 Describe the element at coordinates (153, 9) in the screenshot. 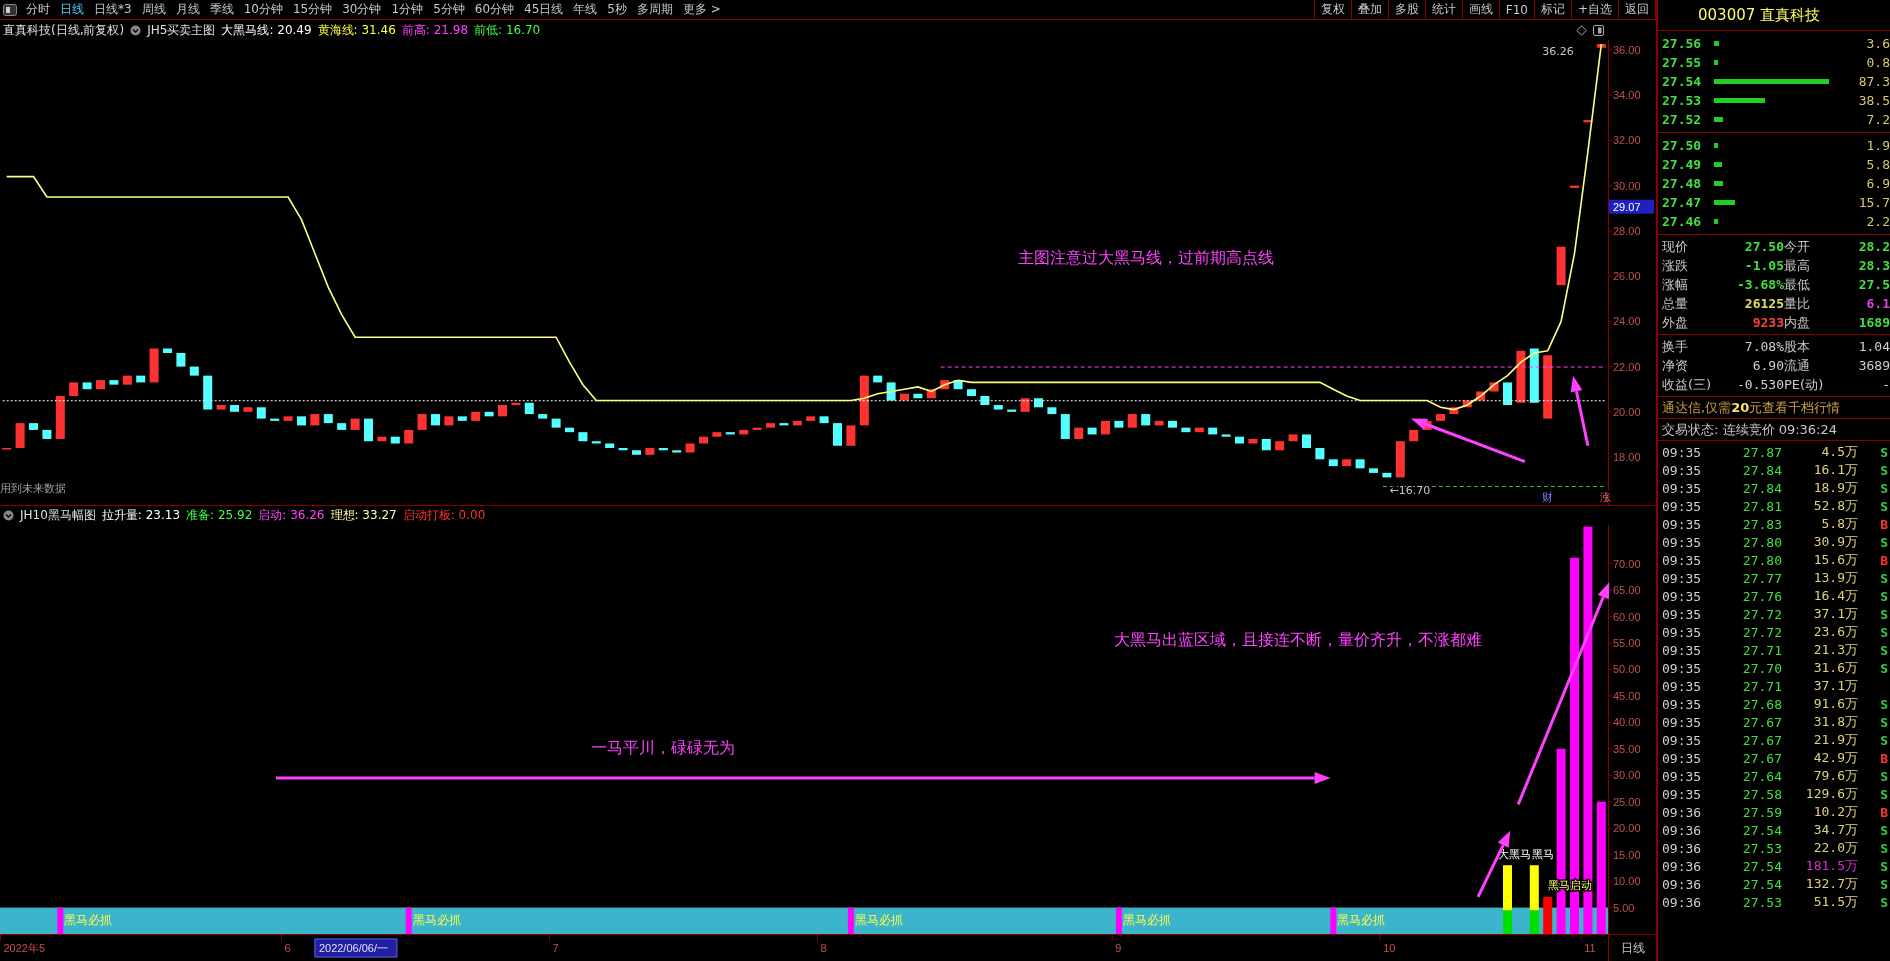

I see `period-tab: 周线` at that location.